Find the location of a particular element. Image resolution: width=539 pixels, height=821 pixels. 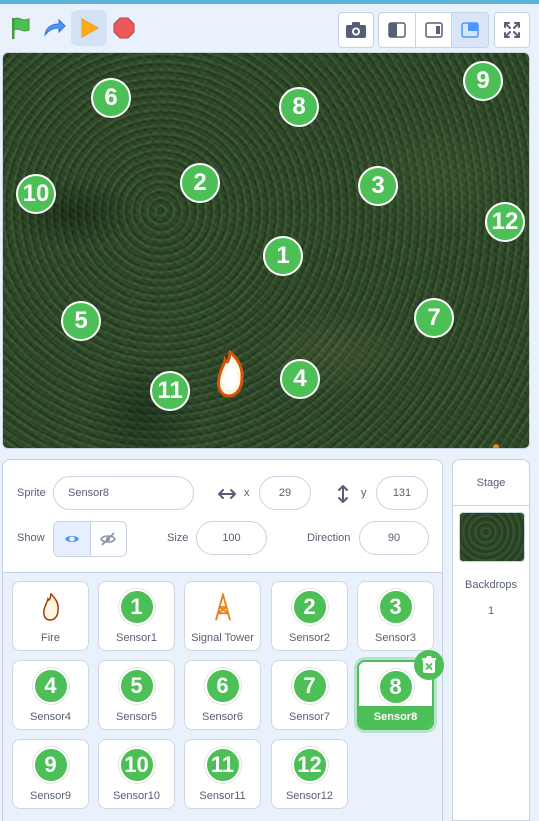

sprite-tile-sensor2: 2 Sensor2 is located at coordinates (309, 616).